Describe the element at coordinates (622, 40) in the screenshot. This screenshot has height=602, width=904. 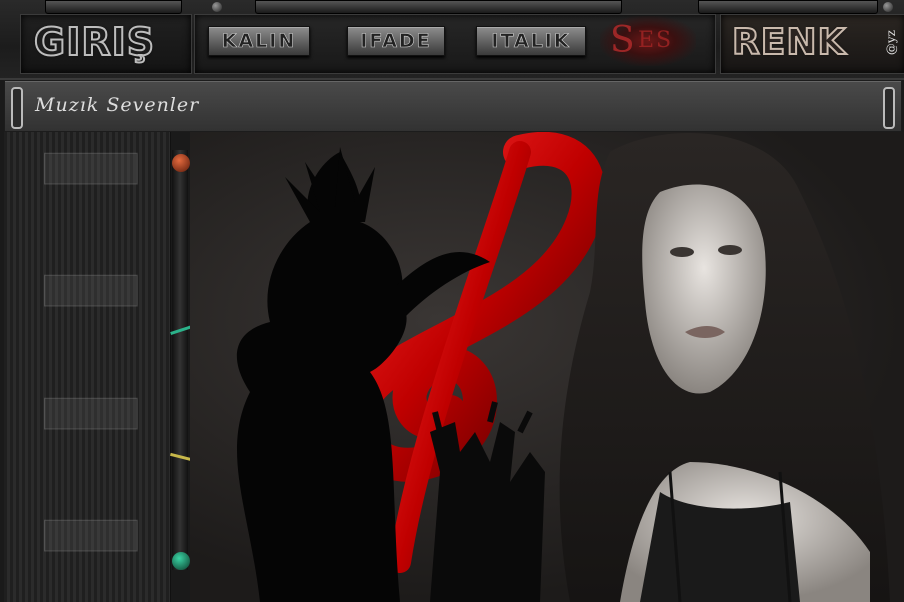
I see `ses-big-letter: S` at that location.